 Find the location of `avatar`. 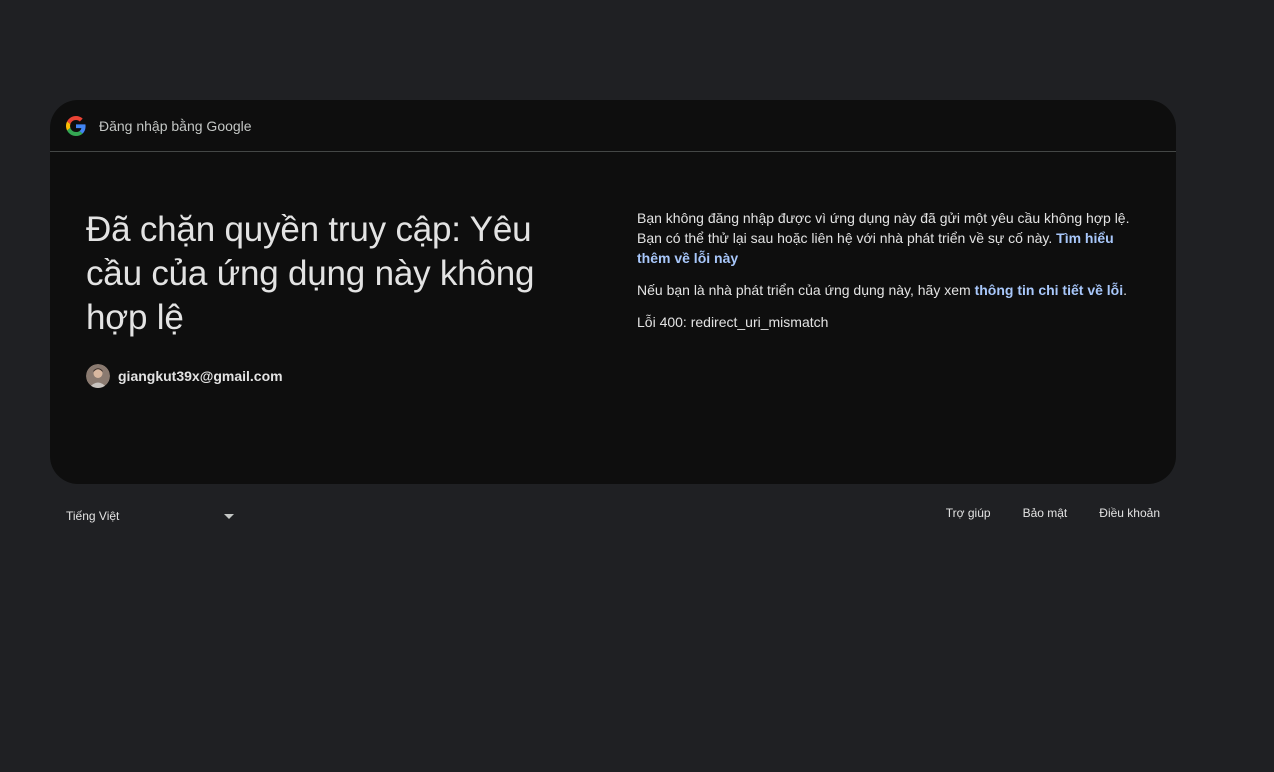

avatar is located at coordinates (98, 376).